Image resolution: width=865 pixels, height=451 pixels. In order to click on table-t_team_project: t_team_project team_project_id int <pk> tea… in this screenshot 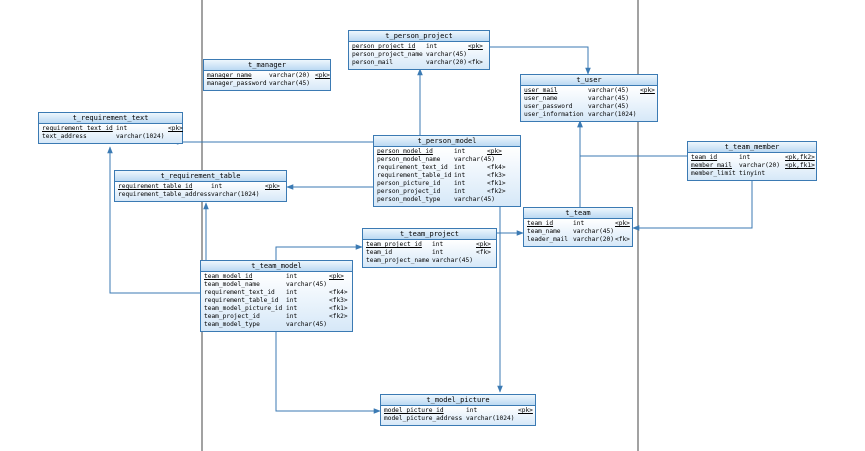, I will do `click(429, 248)`.